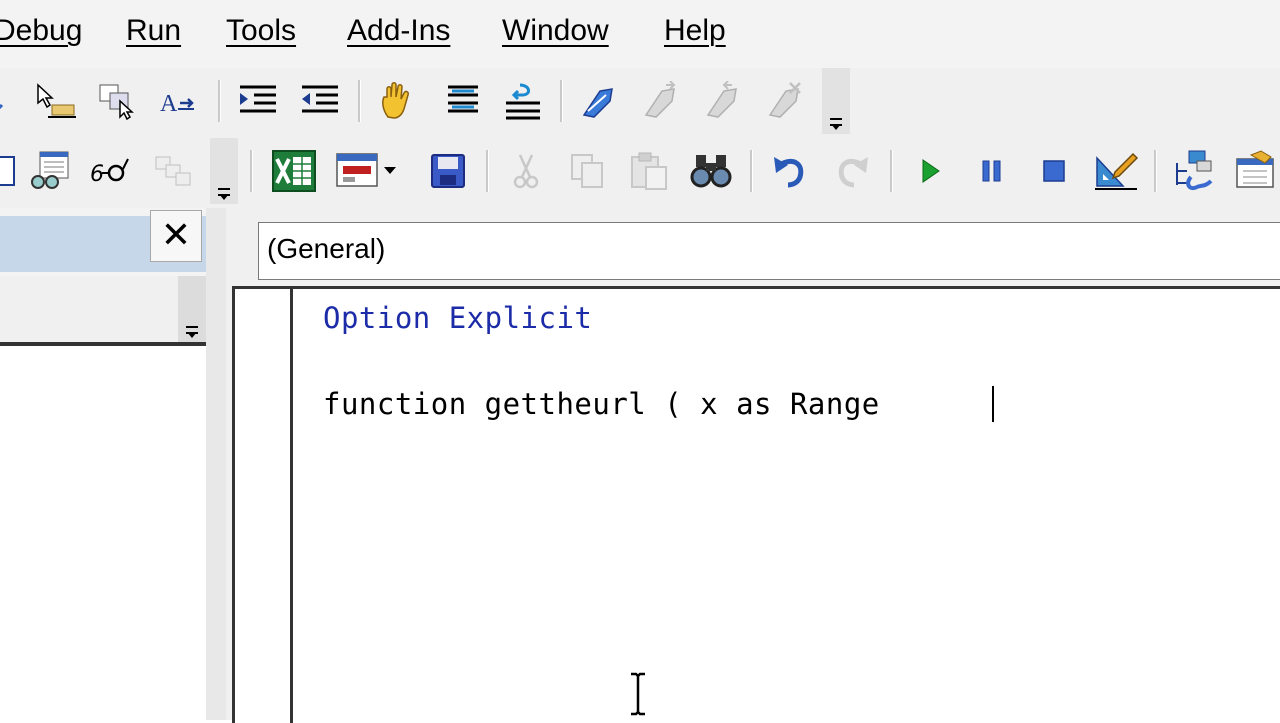  Describe the element at coordinates (993, 404) in the screenshot. I see `text-caret` at that location.